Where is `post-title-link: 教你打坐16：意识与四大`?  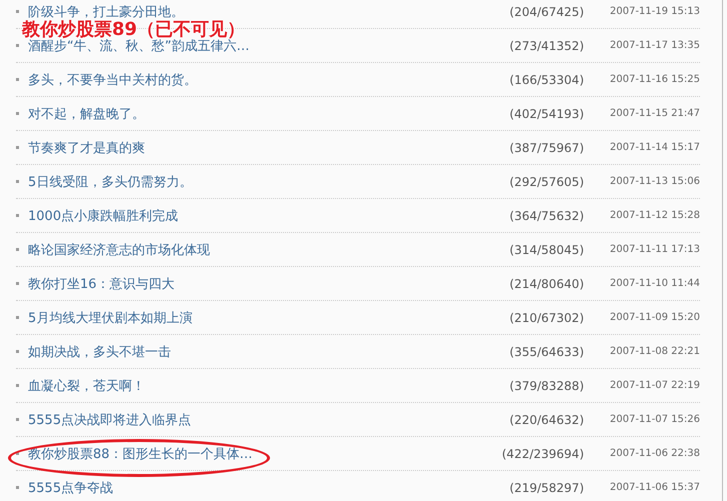 post-title-link: 教你打坐16：意识与四大 is located at coordinates (269, 283).